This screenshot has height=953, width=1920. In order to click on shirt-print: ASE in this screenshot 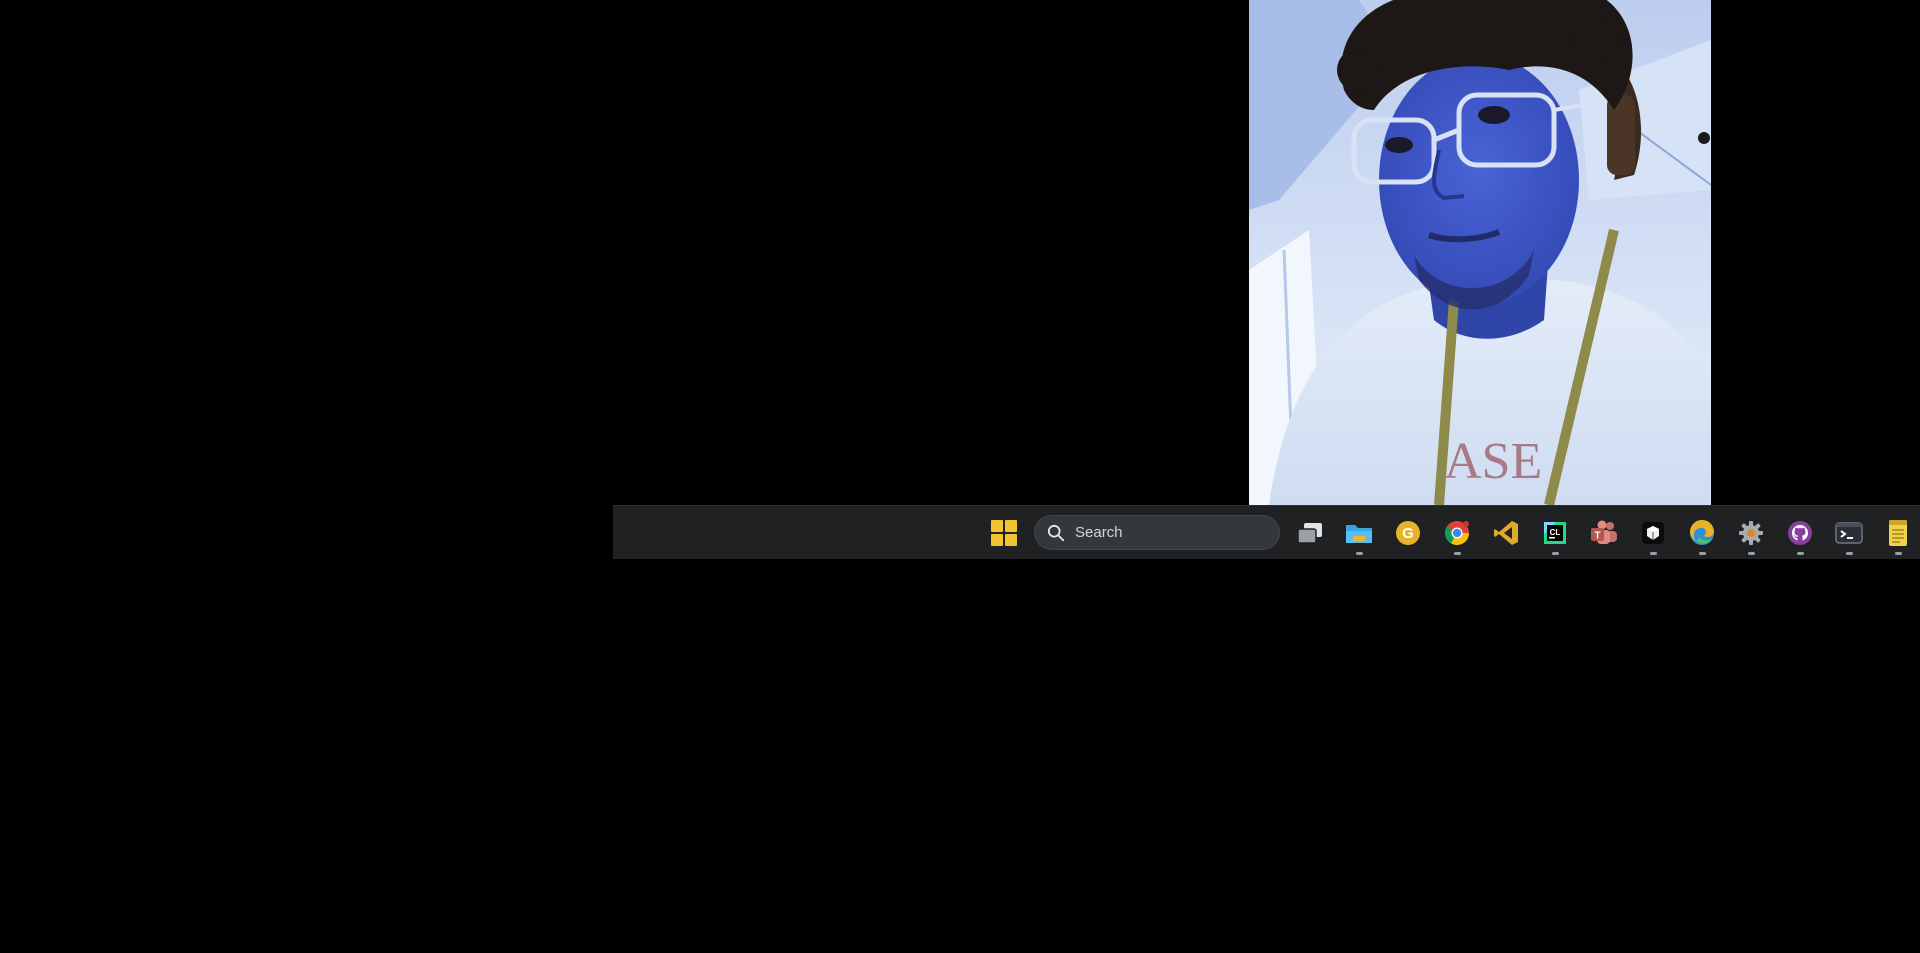, I will do `click(1493, 461)`.